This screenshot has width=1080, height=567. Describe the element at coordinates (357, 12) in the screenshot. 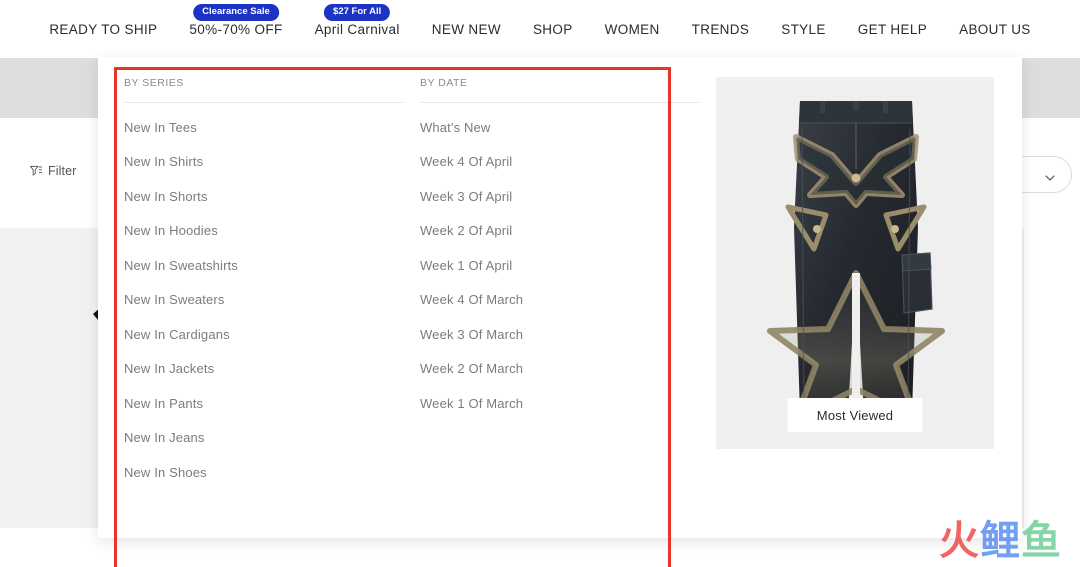

I see `nav-badge-27-for-all: $27 For All` at that location.